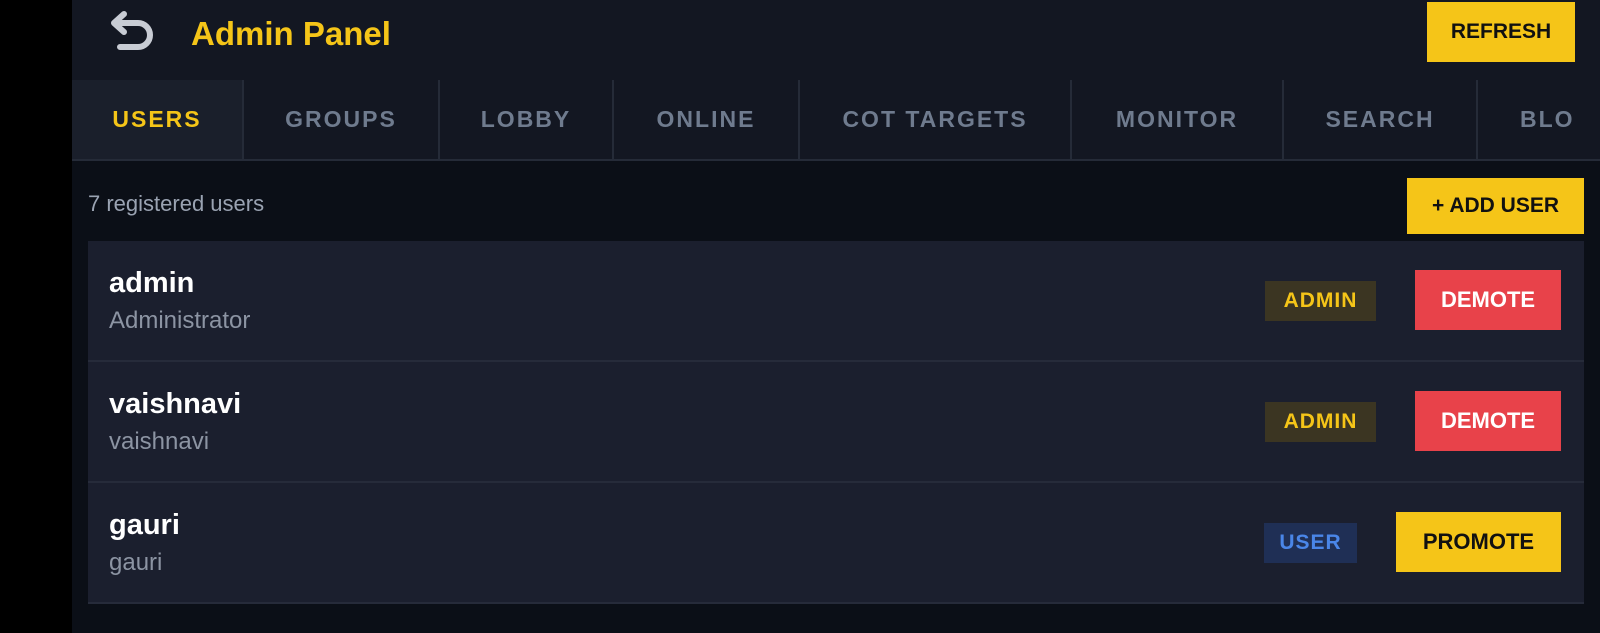  What do you see at coordinates (180, 320) in the screenshot?
I see `user-display-name: Administrator` at bounding box center [180, 320].